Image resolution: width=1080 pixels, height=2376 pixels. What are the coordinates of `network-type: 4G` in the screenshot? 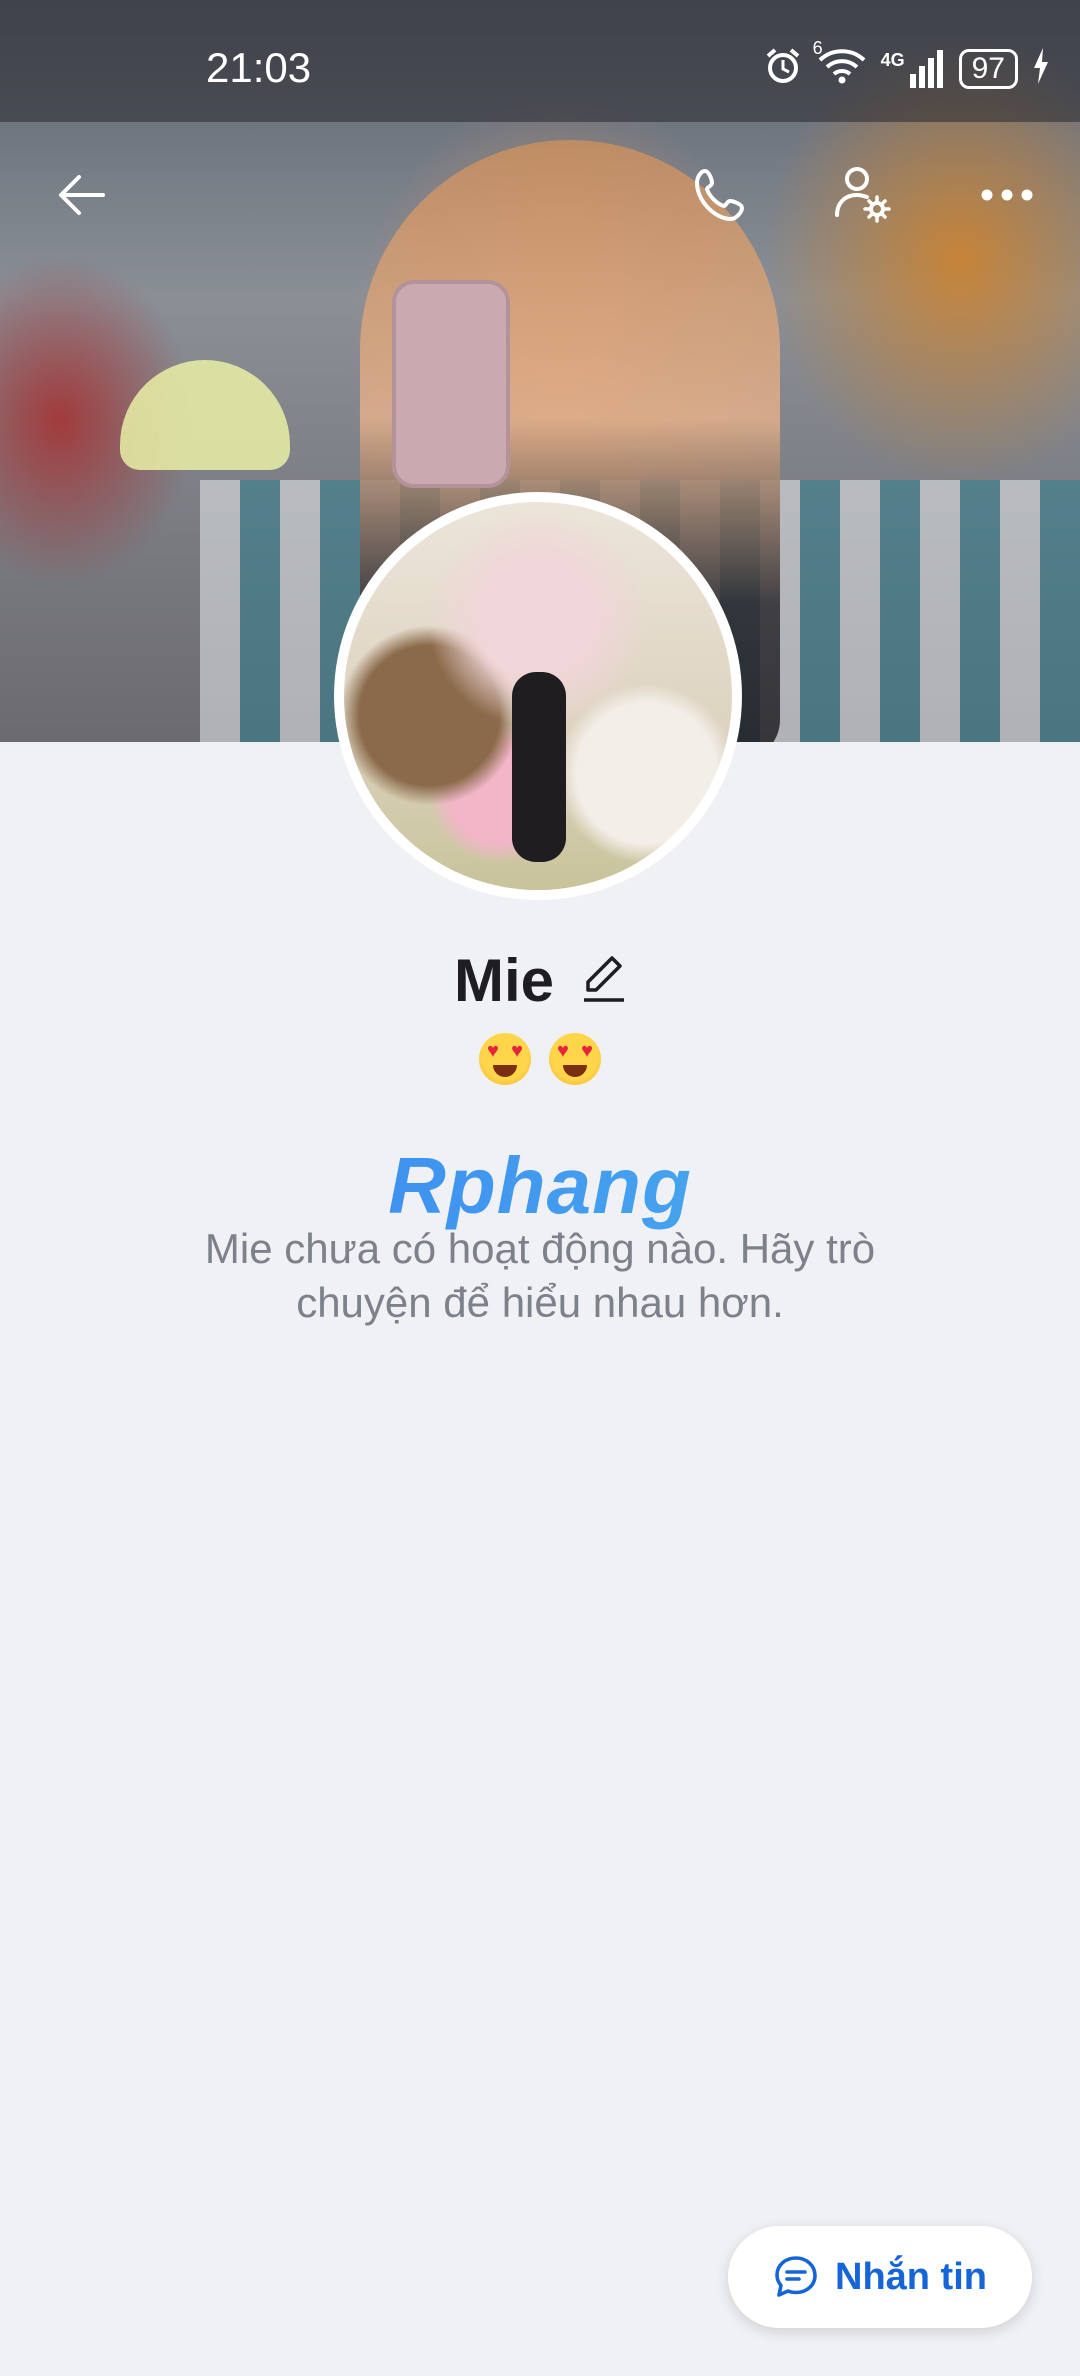 It's located at (913, 68).